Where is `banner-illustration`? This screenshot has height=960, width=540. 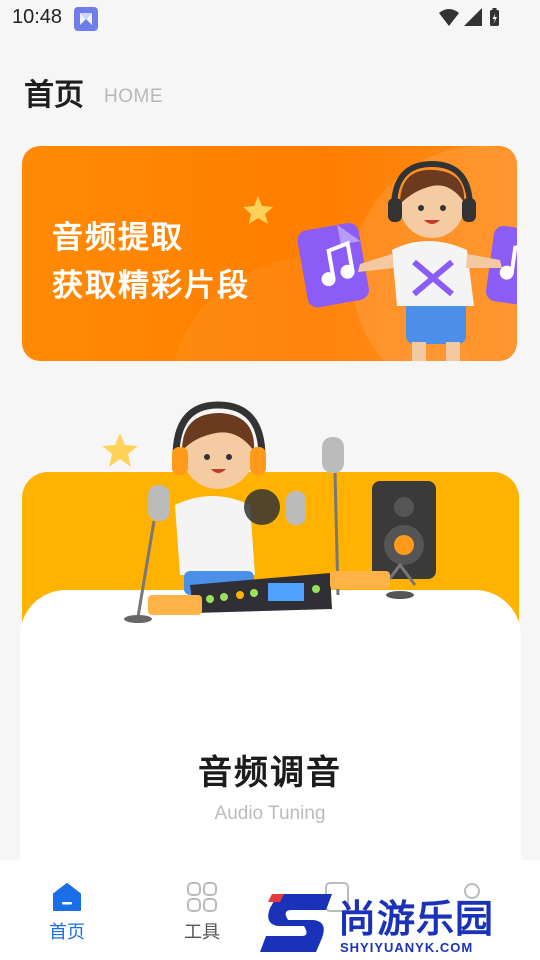 banner-illustration is located at coordinates (380, 260).